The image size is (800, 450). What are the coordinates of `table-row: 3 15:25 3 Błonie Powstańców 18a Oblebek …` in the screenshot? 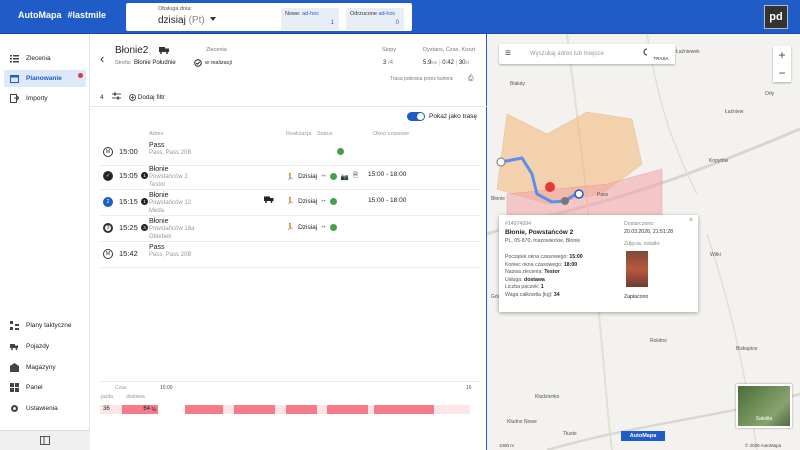 It's located at (290, 229).